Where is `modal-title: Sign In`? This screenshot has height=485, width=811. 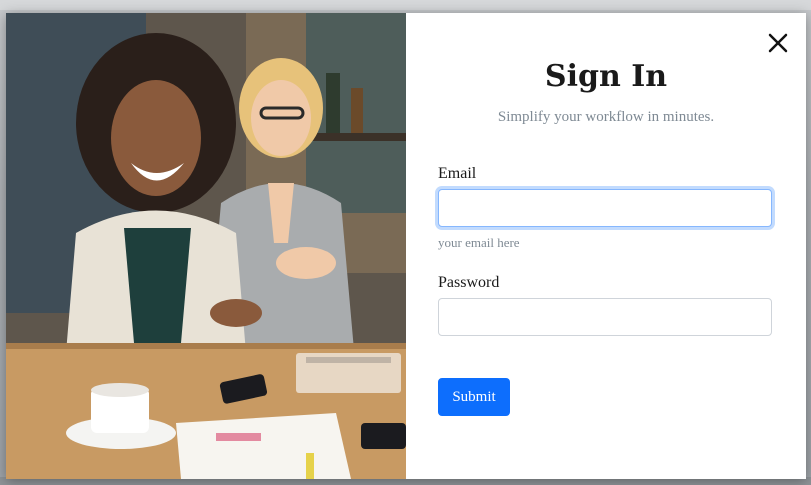
modal-title: Sign In is located at coordinates (606, 76).